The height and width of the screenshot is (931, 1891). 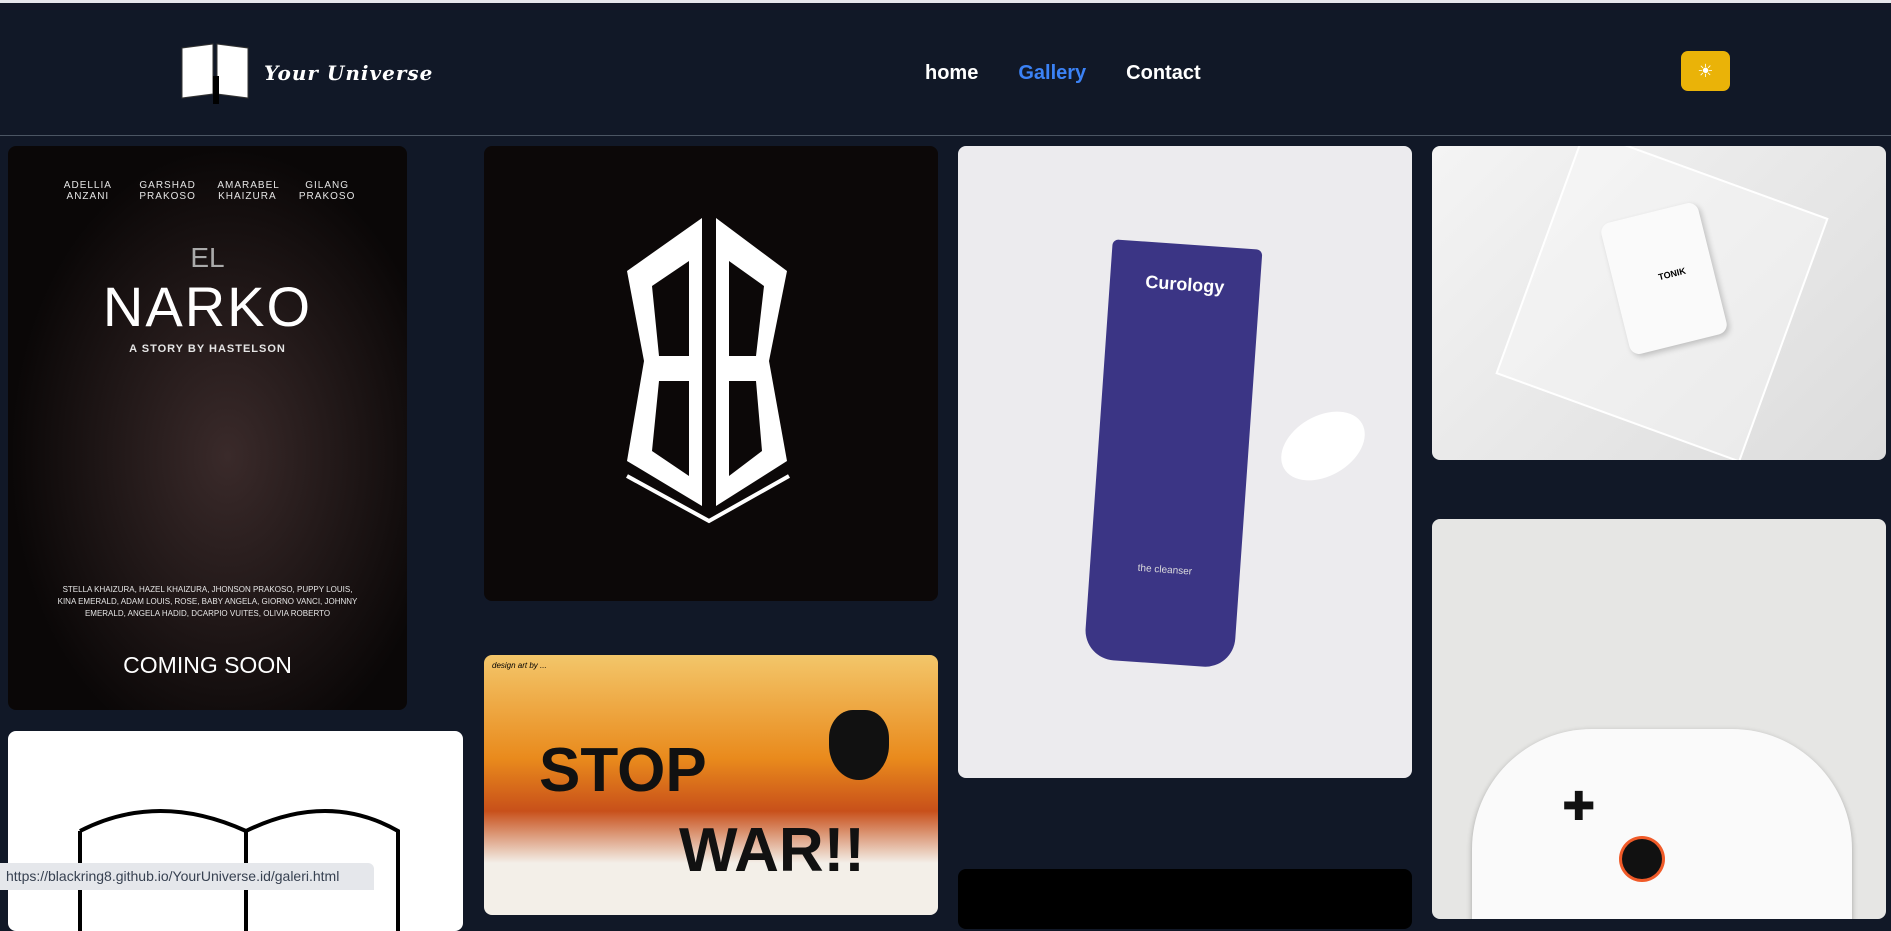 I want to click on gallery-item-tonik: TONIK, so click(x=1659, y=303).